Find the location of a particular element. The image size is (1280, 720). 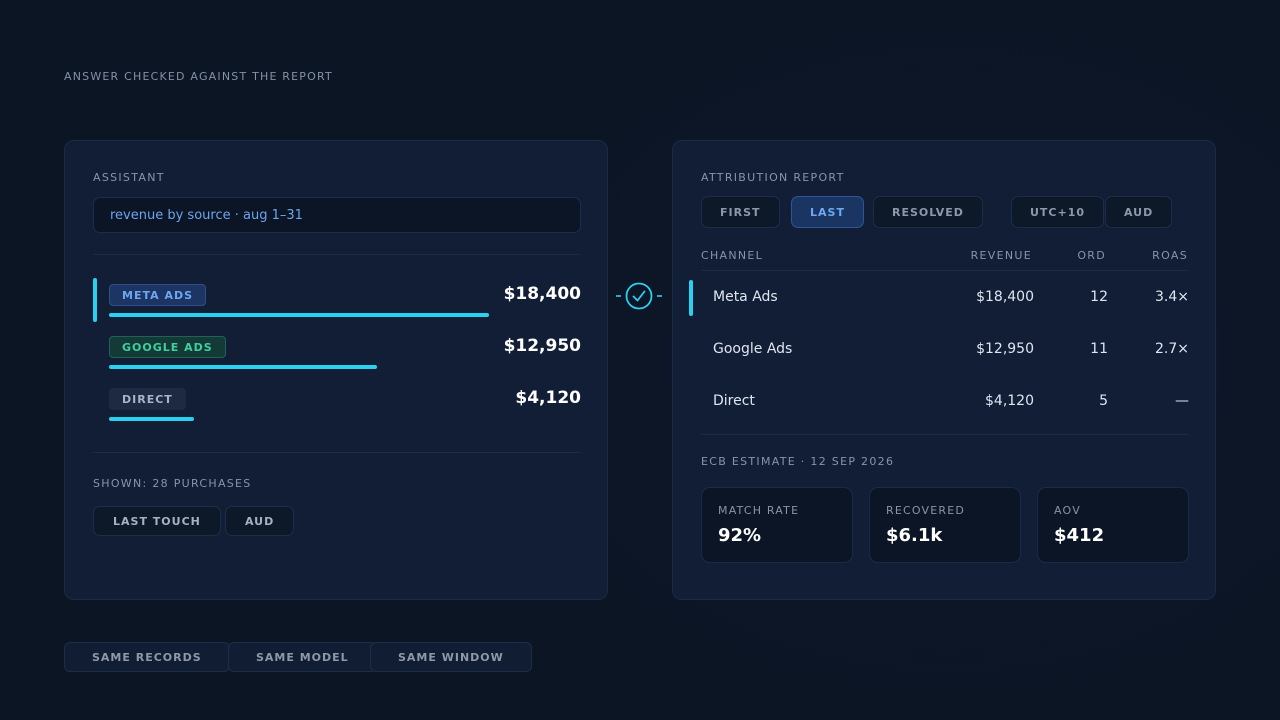

table-row: Google Ads $12,950 11 2.7× is located at coordinates (945, 350).